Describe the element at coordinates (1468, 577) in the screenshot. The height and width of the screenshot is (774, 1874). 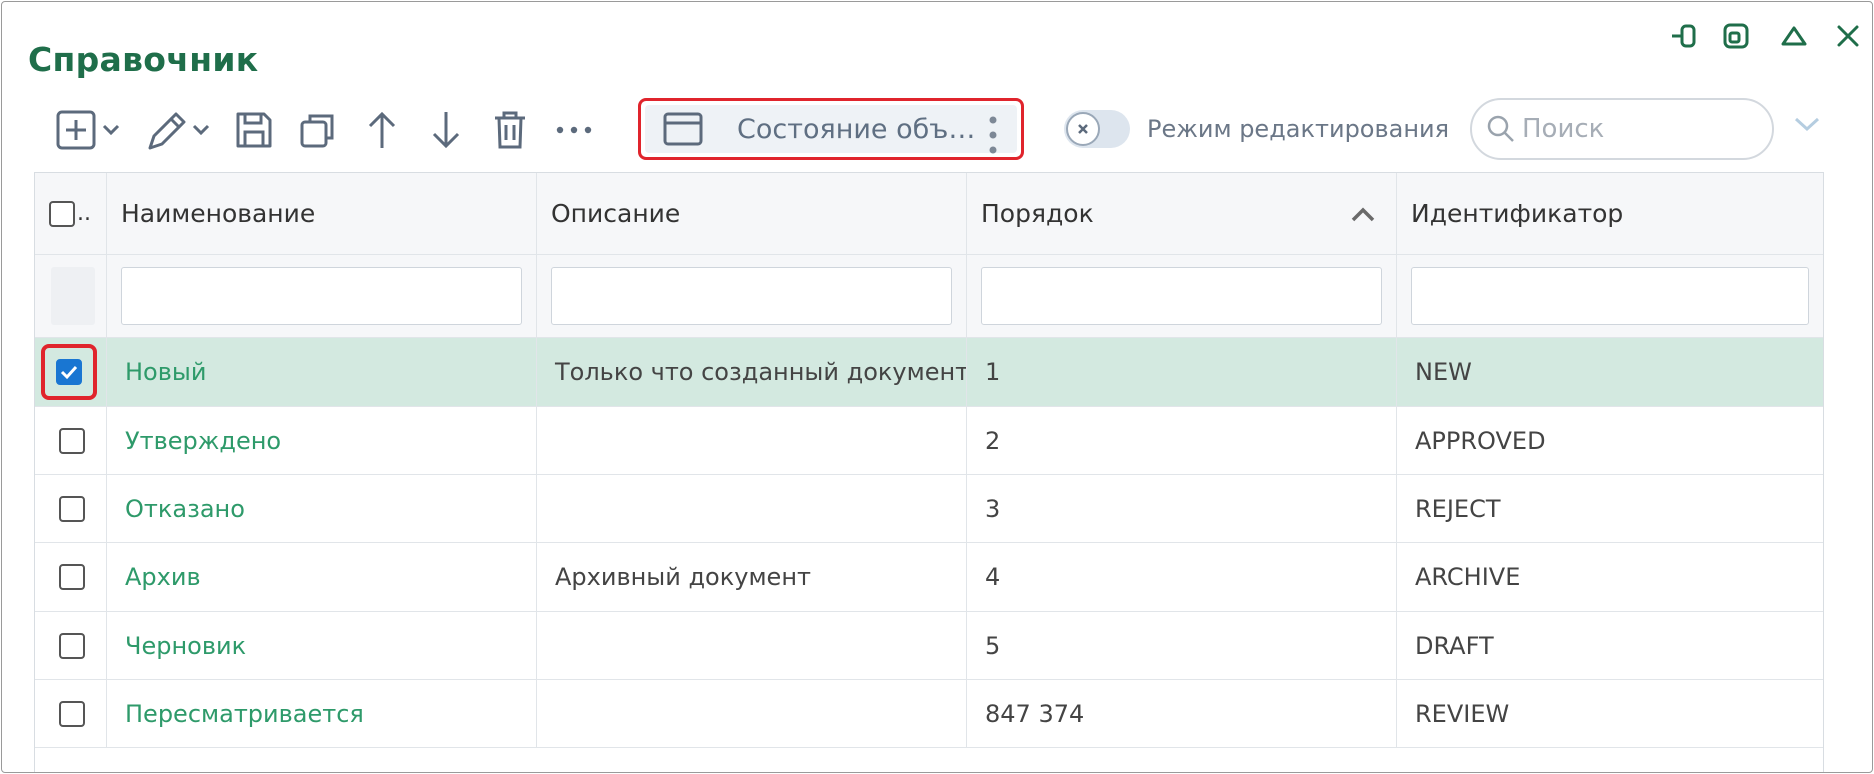
I see `row-identifier: ARCHIVE` at that location.